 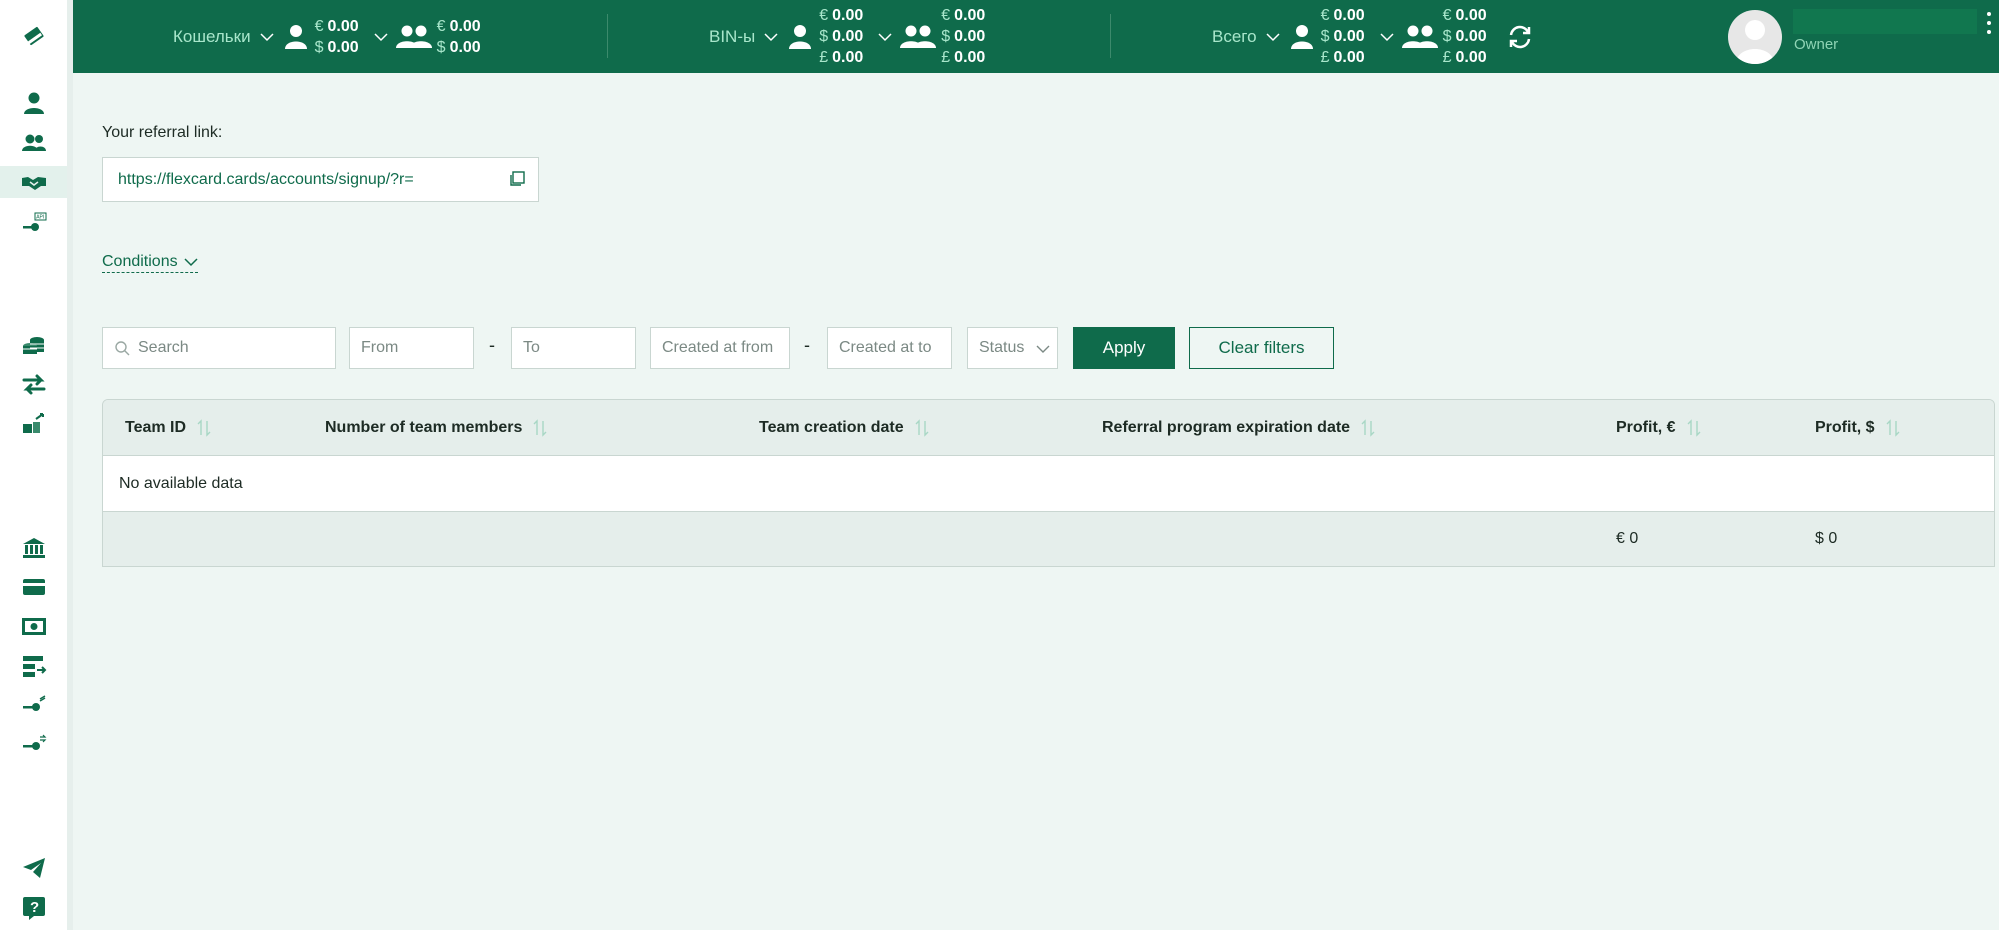 I want to click on banknote-icon, so click(x=34, y=626).